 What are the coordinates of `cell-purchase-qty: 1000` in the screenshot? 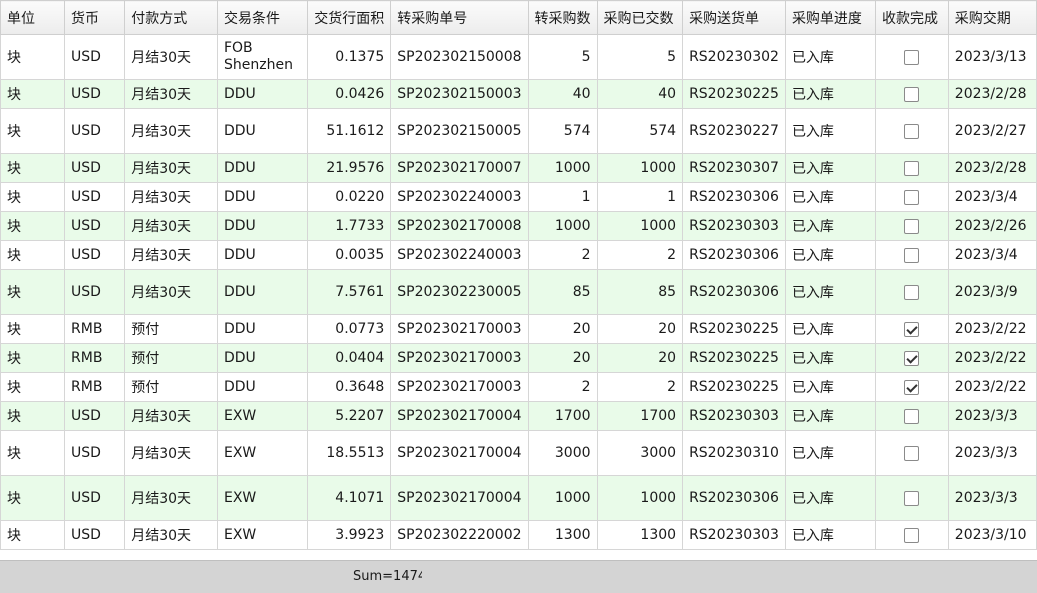 It's located at (562, 498).